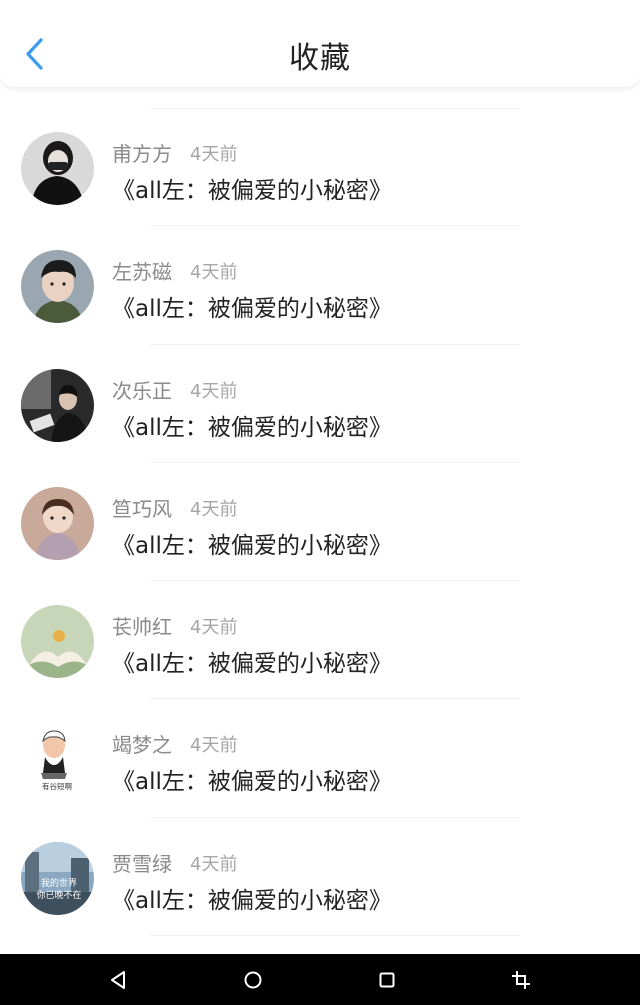  I want to click on list-item: 甫方方 4天前 《all左：被偏爱的小秘密》, so click(320, 167).